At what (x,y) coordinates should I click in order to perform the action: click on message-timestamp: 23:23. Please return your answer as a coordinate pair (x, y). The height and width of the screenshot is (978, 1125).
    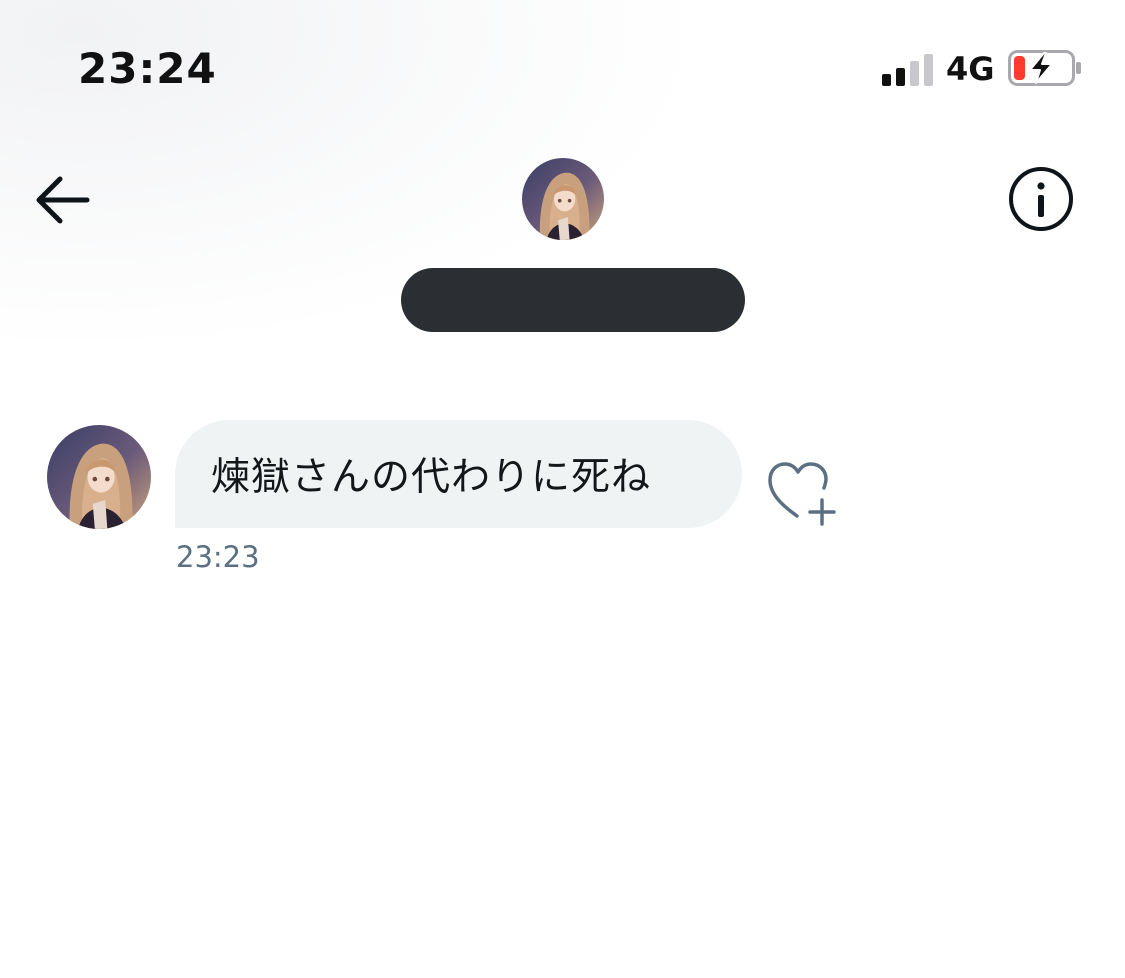
    Looking at the image, I should click on (218, 557).